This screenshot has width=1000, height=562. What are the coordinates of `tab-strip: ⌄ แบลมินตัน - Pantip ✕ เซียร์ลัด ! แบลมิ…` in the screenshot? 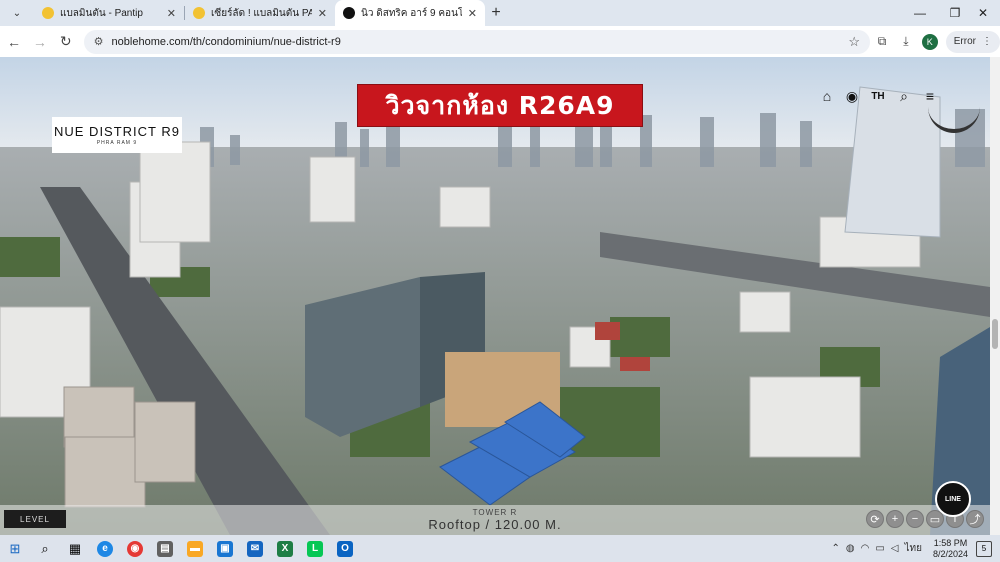 It's located at (500, 13).